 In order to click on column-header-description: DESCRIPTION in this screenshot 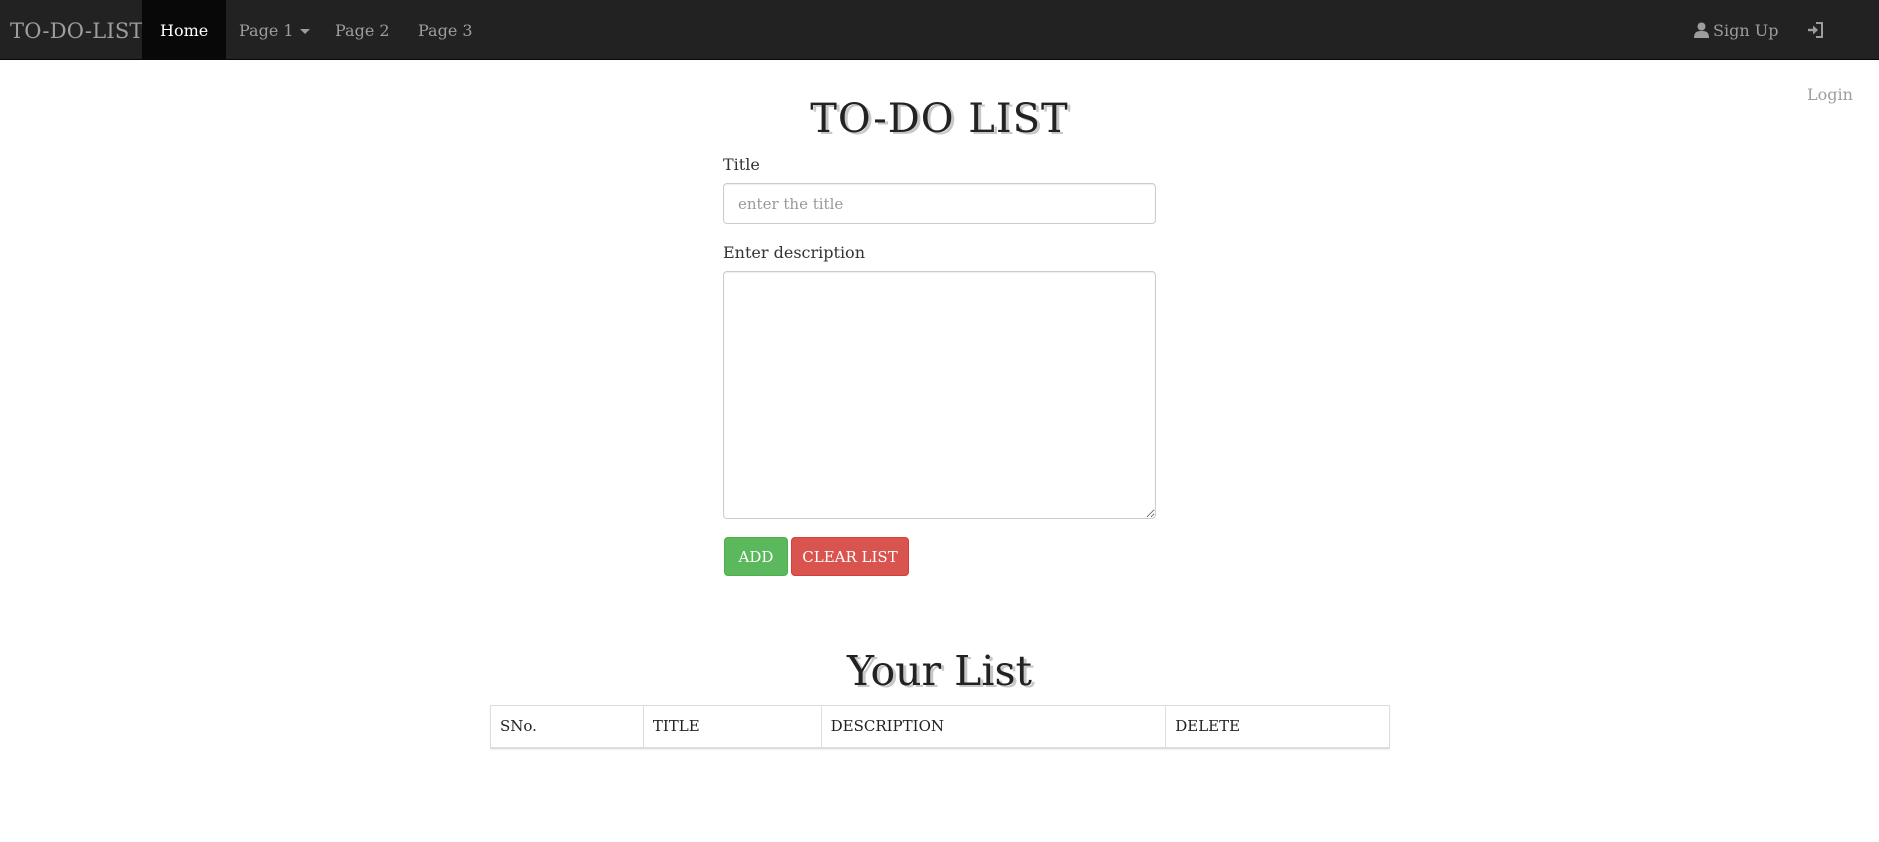, I will do `click(993, 727)`.